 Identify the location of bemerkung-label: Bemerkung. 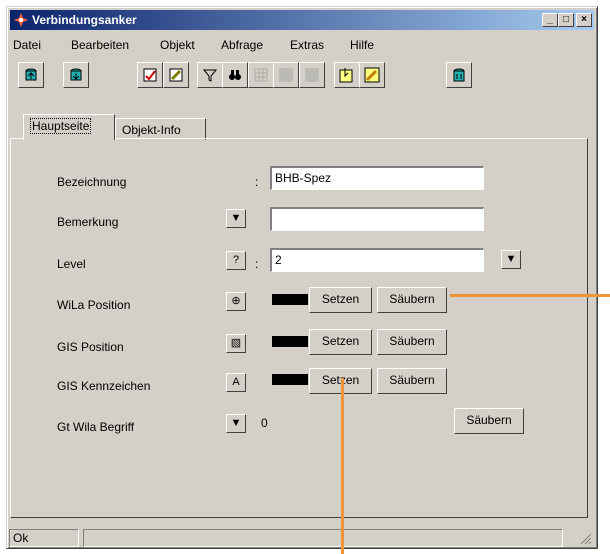
(88, 222).